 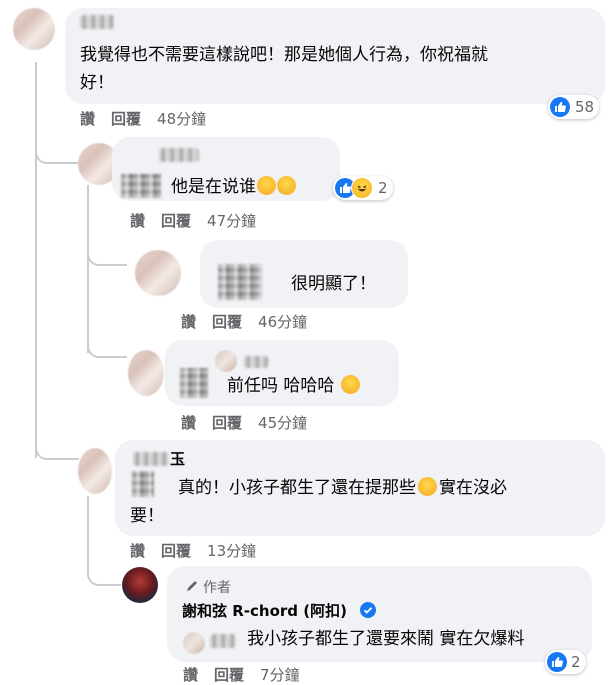 I want to click on comment-text: 要！, so click(x=147, y=516).